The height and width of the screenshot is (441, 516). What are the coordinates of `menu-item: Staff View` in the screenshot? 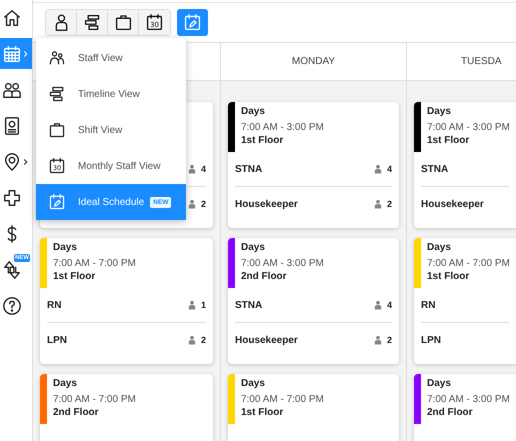 It's located at (111, 58).